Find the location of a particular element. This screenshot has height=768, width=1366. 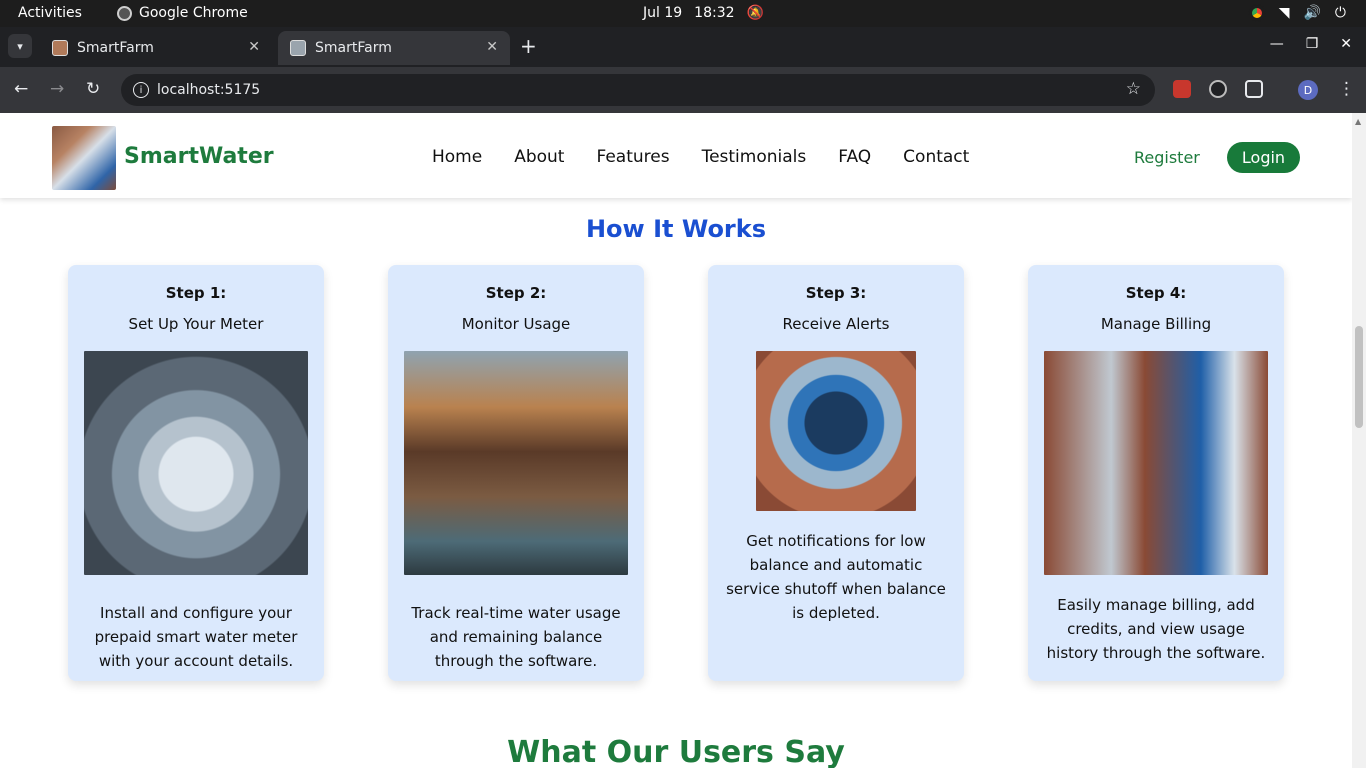

chrome-tray-icon is located at coordinates (1256, 13).